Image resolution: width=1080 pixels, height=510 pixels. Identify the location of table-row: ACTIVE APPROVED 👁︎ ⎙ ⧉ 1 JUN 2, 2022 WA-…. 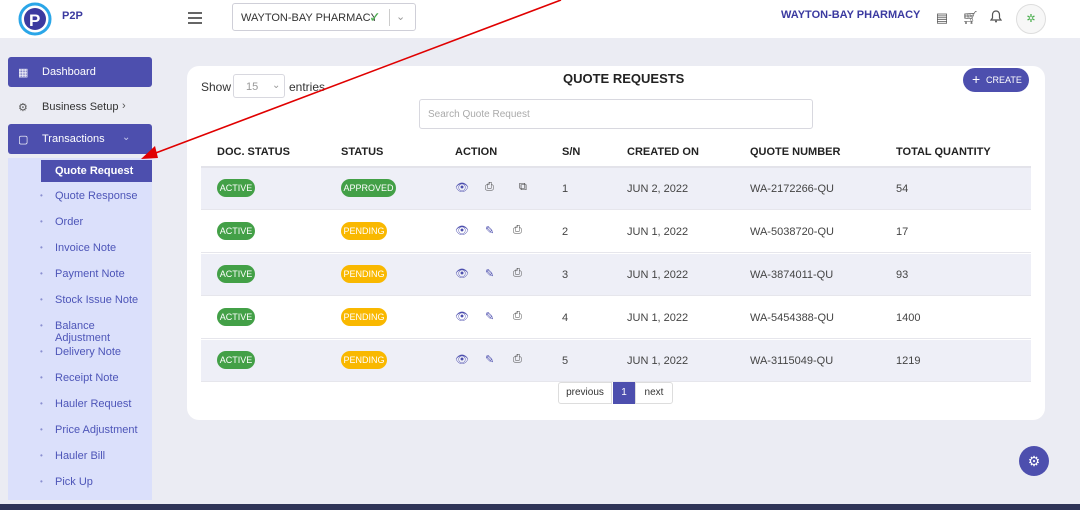
(616, 189).